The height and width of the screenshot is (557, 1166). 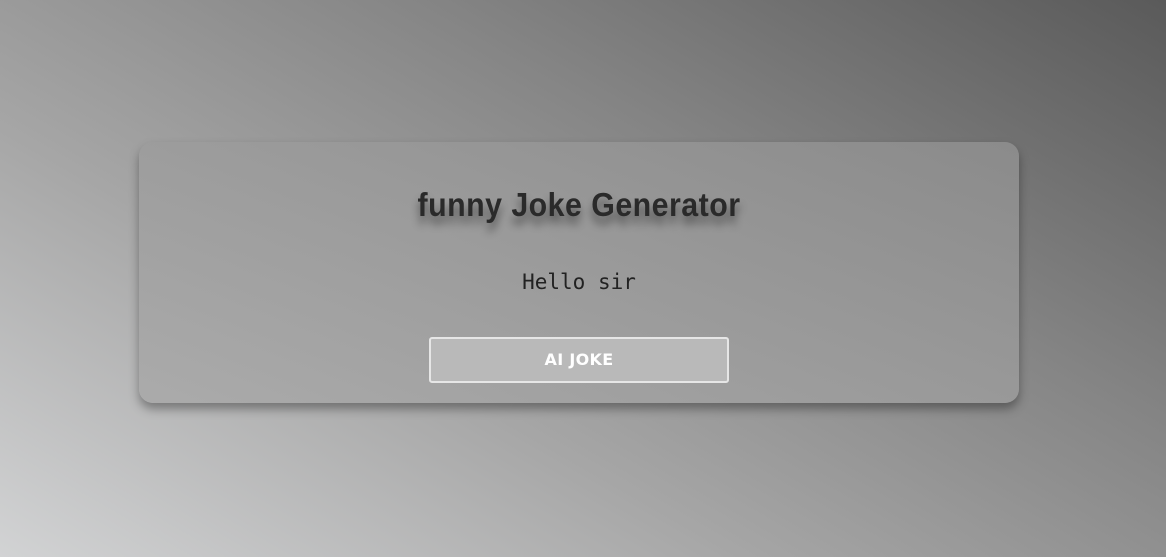 What do you see at coordinates (579, 282) in the screenshot?
I see `joke-text: Hello sir` at bounding box center [579, 282].